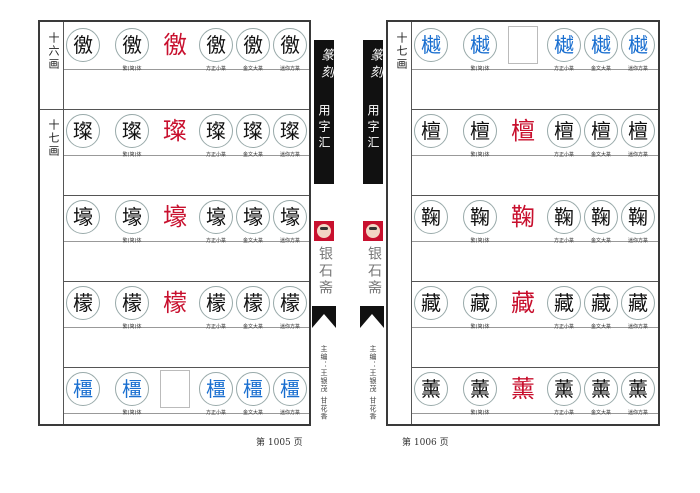 This screenshot has height=493, width=700. Describe the element at coordinates (253, 217) in the screenshot. I see `char-dazhuan: 壕` at that location.